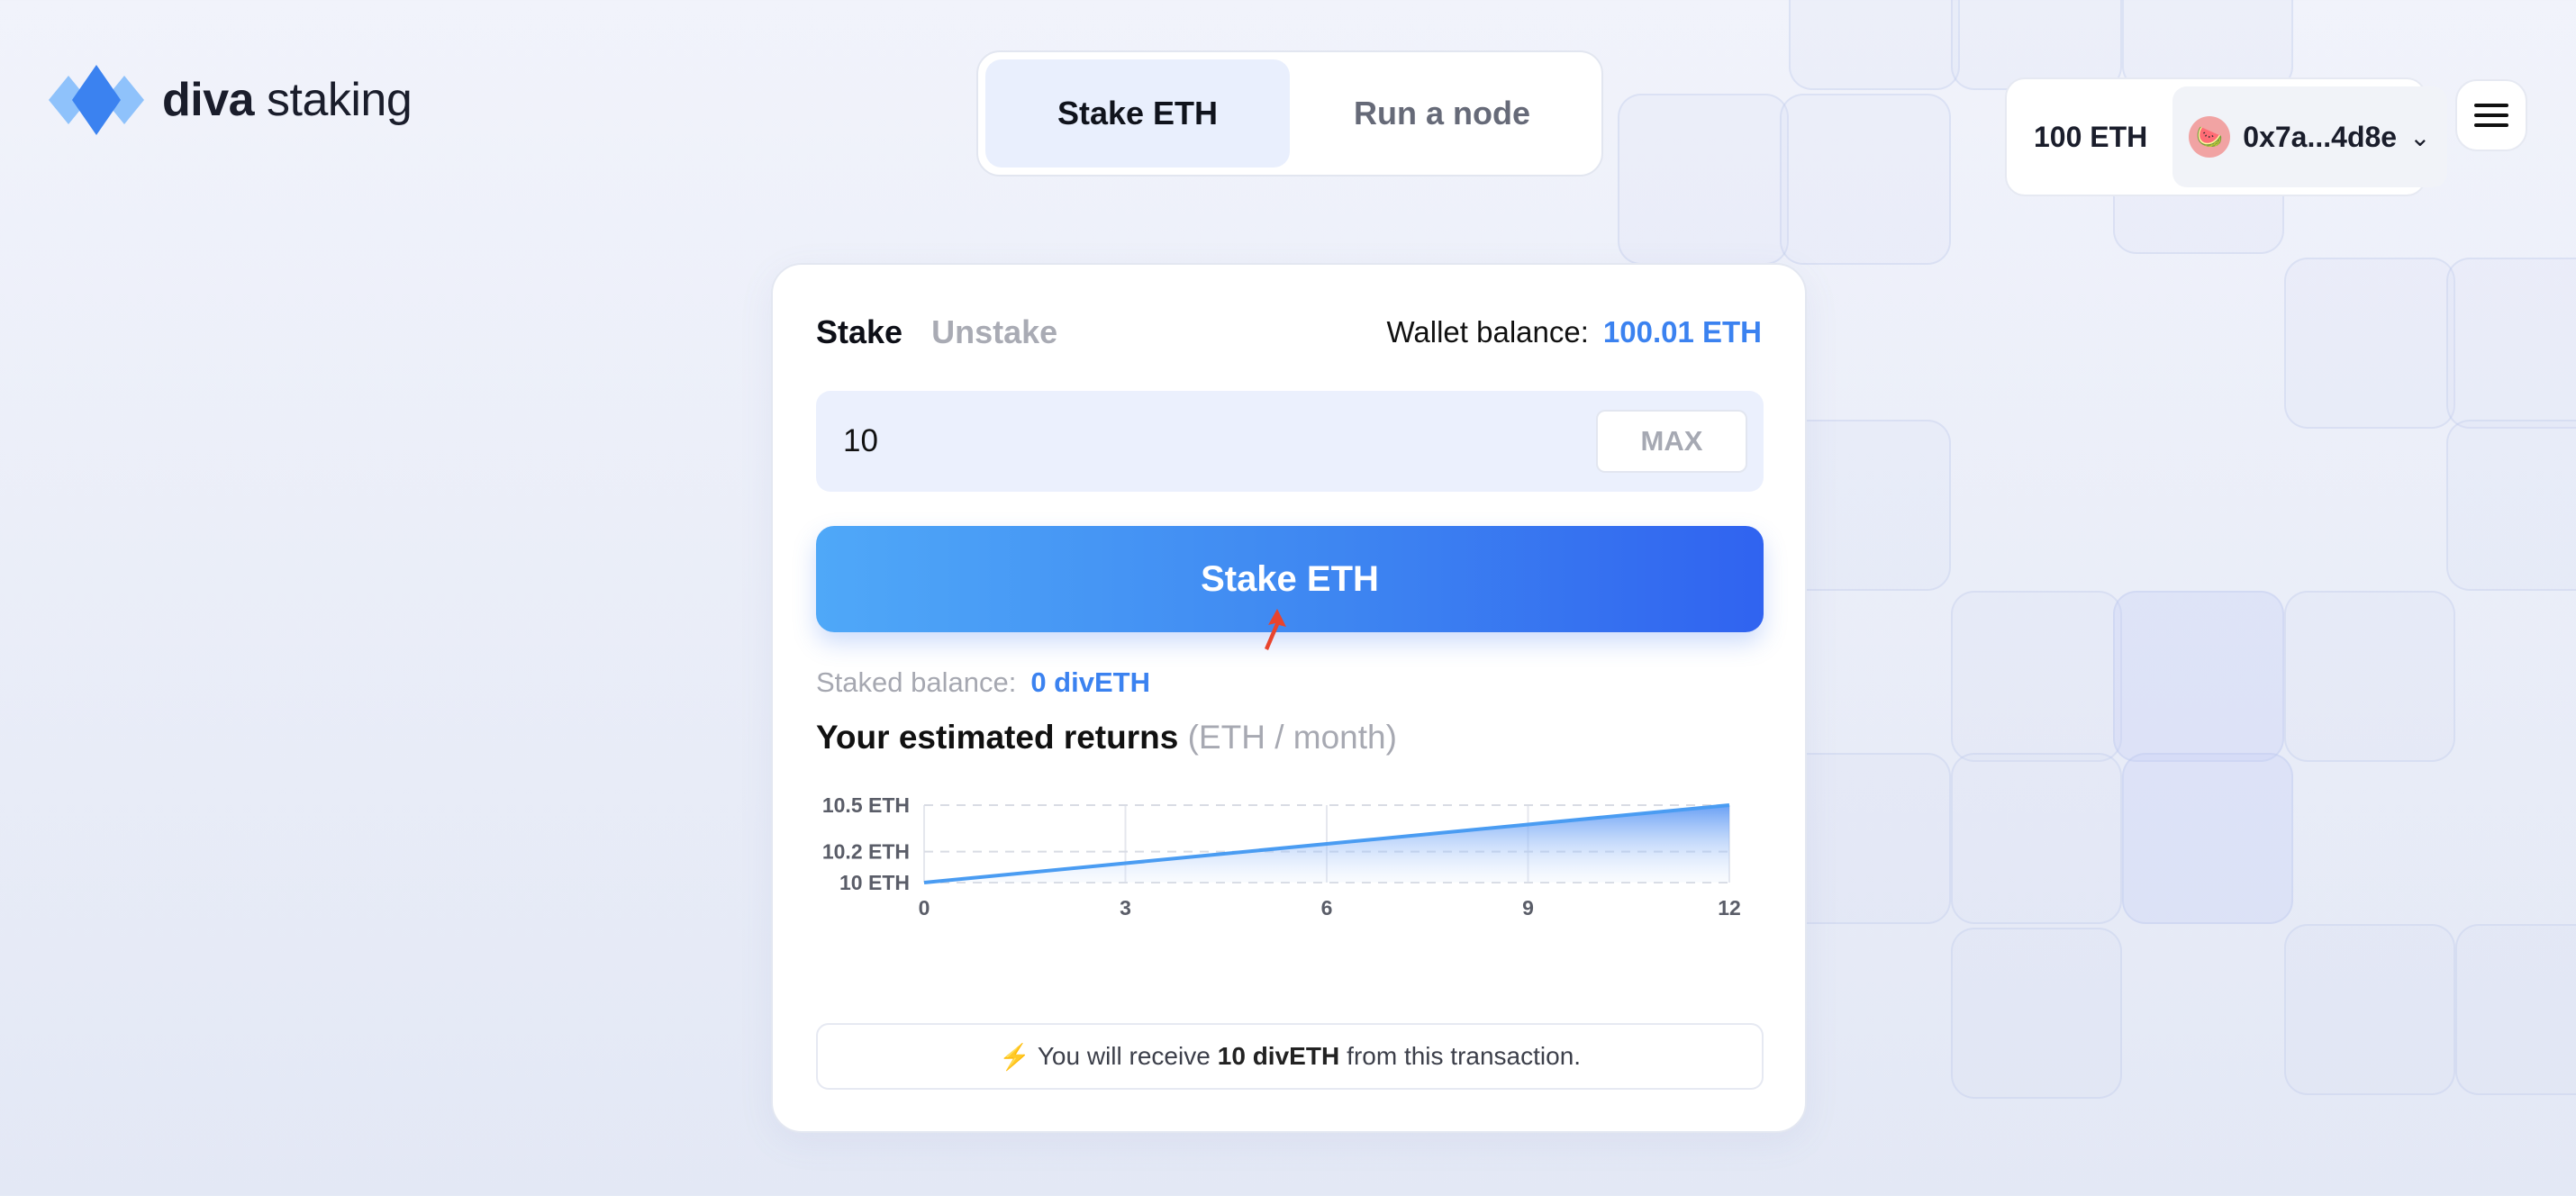 The width and height of the screenshot is (2576, 1196). I want to click on brand-logo: diva staking, so click(231, 100).